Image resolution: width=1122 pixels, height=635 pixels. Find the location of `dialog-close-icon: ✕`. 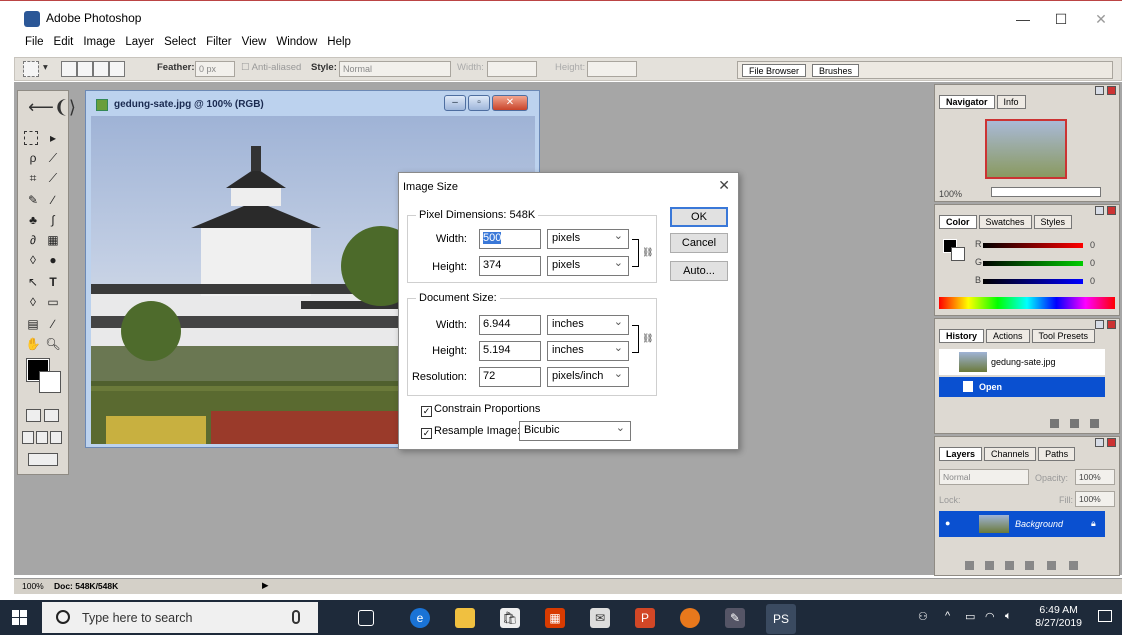

dialog-close-icon: ✕ is located at coordinates (724, 185).